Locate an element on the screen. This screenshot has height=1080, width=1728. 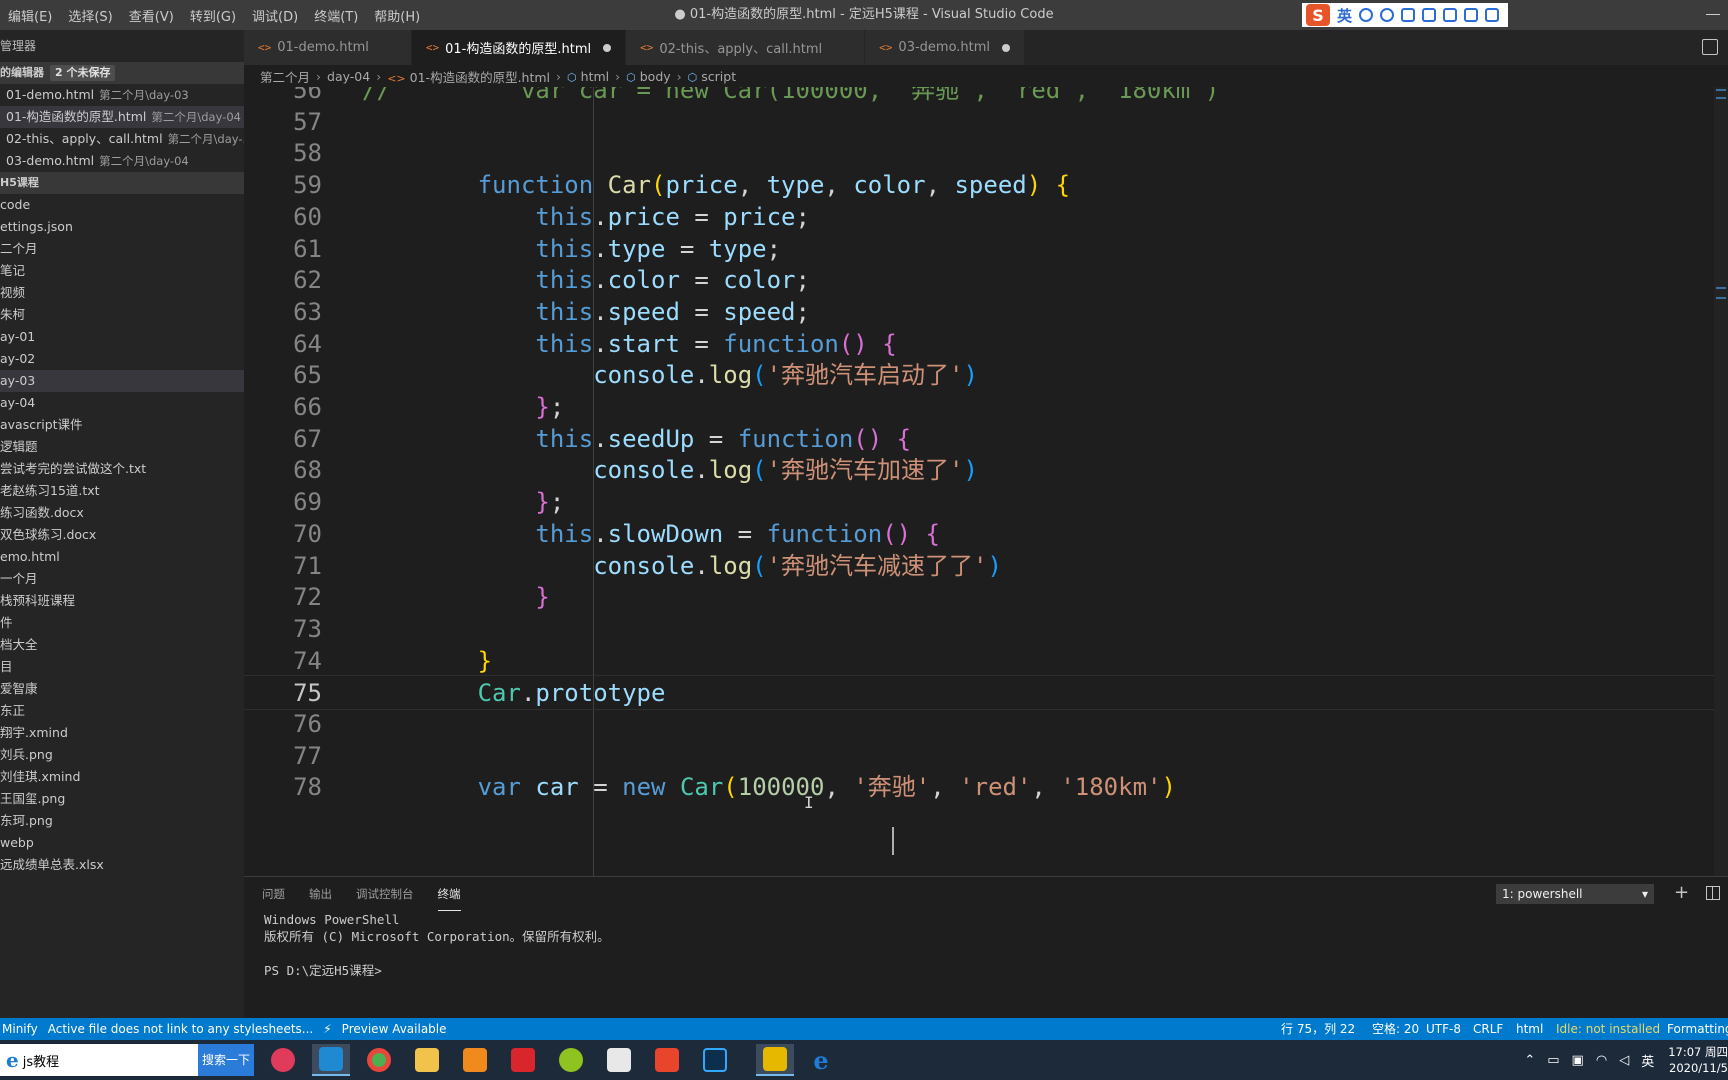
lightning-icon: ⚡ is located at coordinates (330, 1029).